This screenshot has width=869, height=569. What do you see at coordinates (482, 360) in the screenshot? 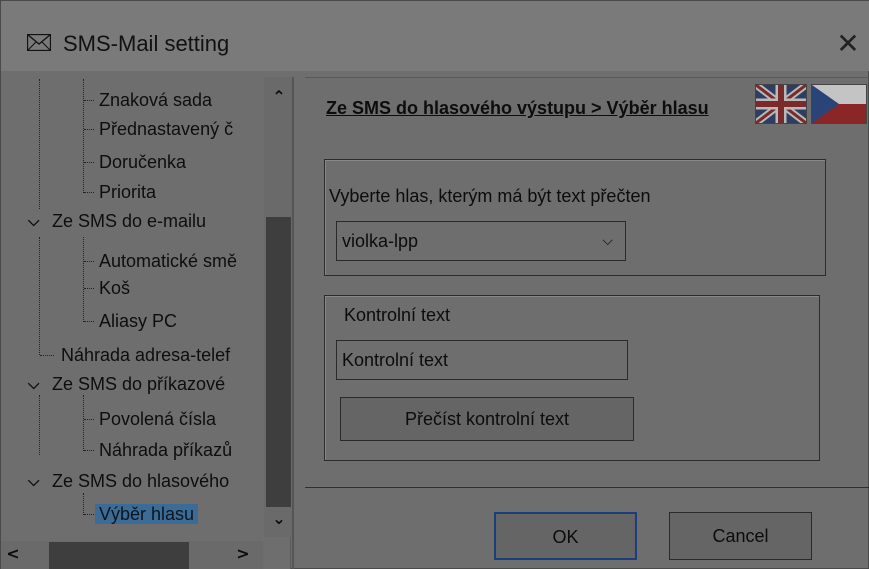
I see `control-text-input: Kontrolní text` at bounding box center [482, 360].